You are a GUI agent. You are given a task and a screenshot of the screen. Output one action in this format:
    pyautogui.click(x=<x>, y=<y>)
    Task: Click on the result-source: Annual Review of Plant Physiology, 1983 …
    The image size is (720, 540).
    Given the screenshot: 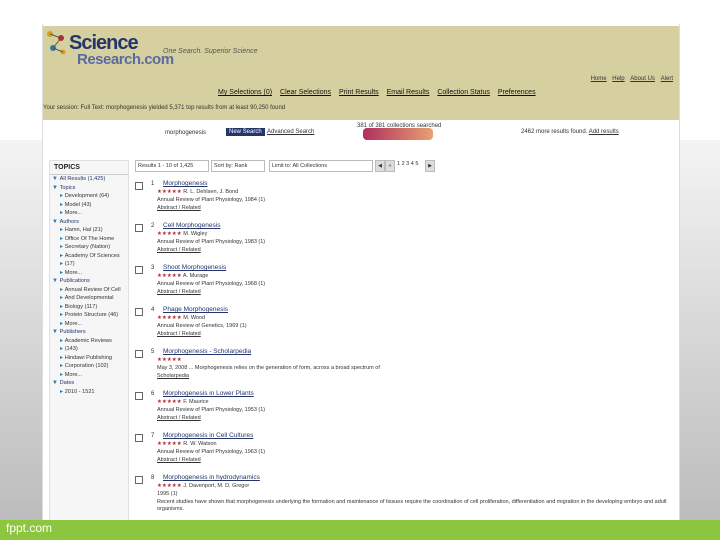 What is the action you would take?
    pyautogui.click(x=211, y=242)
    